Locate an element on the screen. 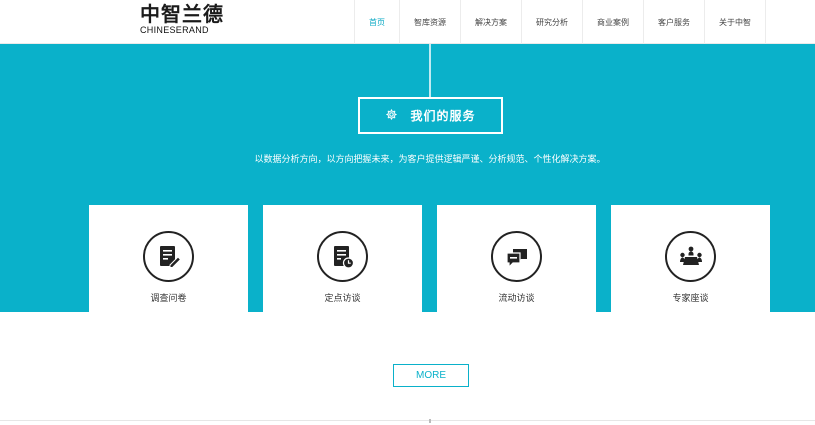  service-card-expert-panel: 专家座谈 is located at coordinates (690, 258).